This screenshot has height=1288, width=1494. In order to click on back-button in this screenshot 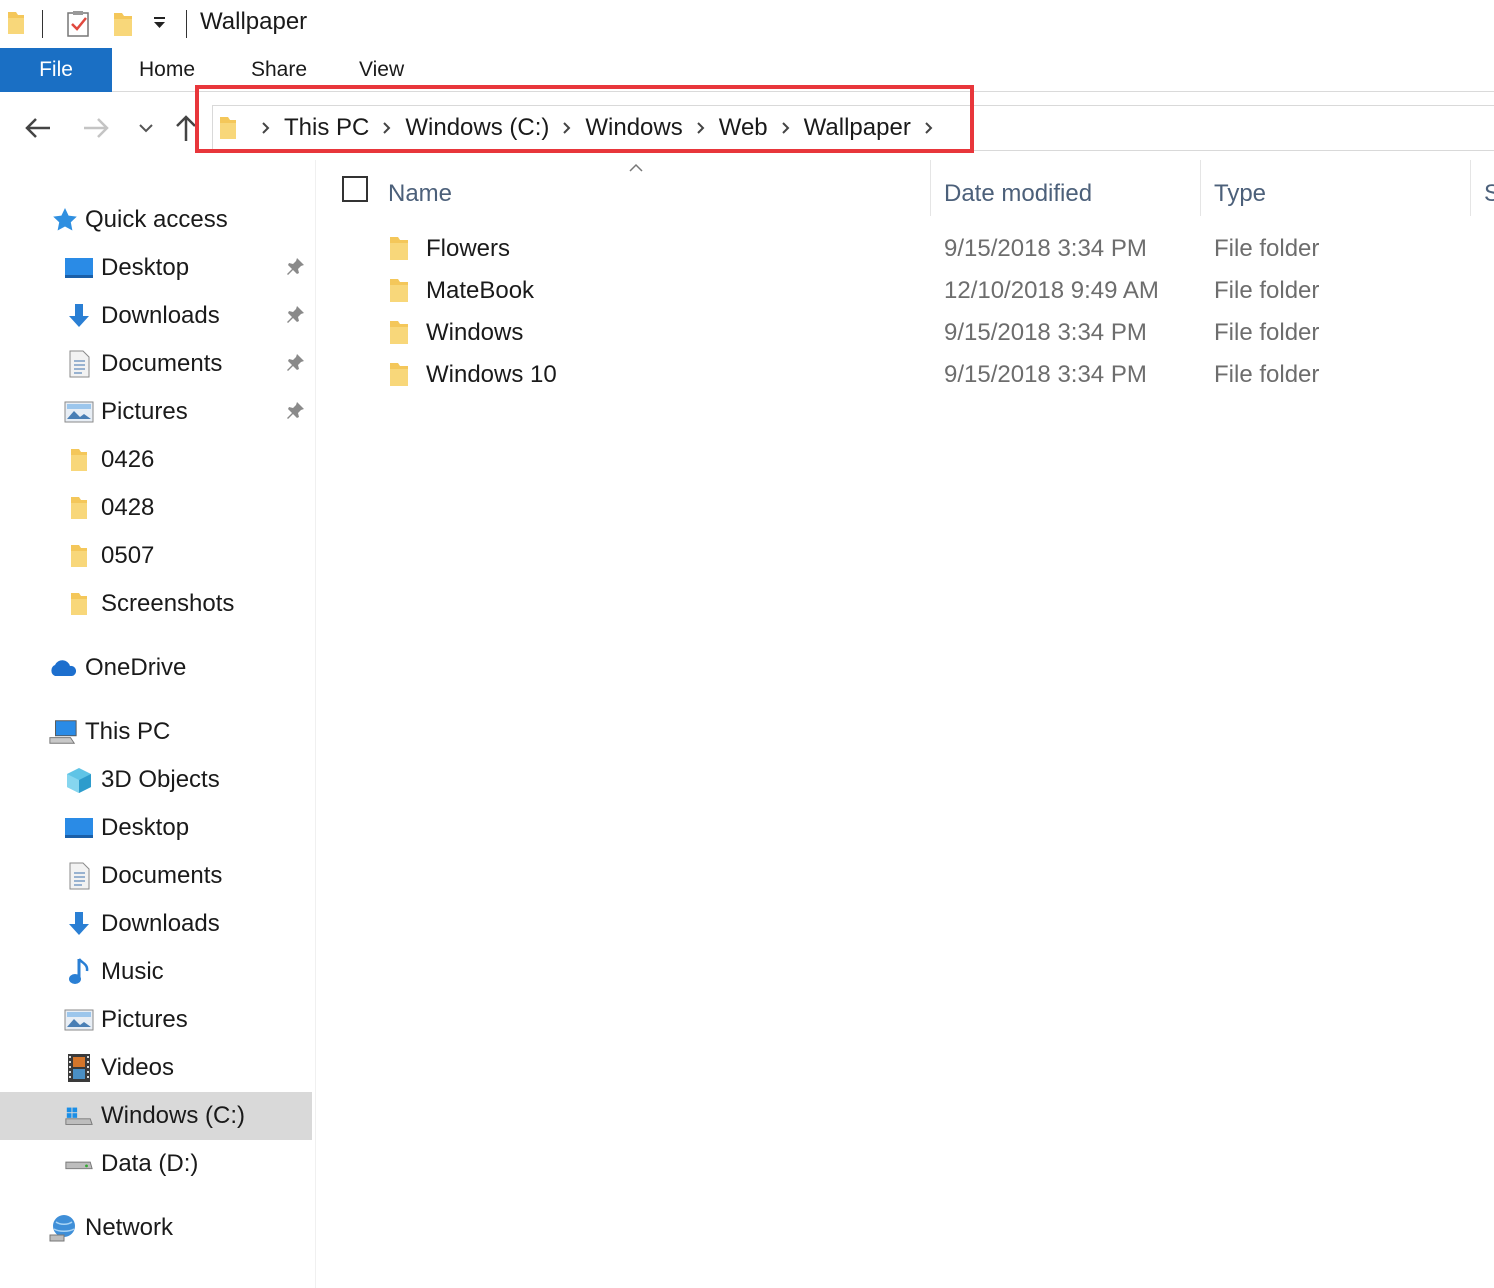, I will do `click(38, 128)`.